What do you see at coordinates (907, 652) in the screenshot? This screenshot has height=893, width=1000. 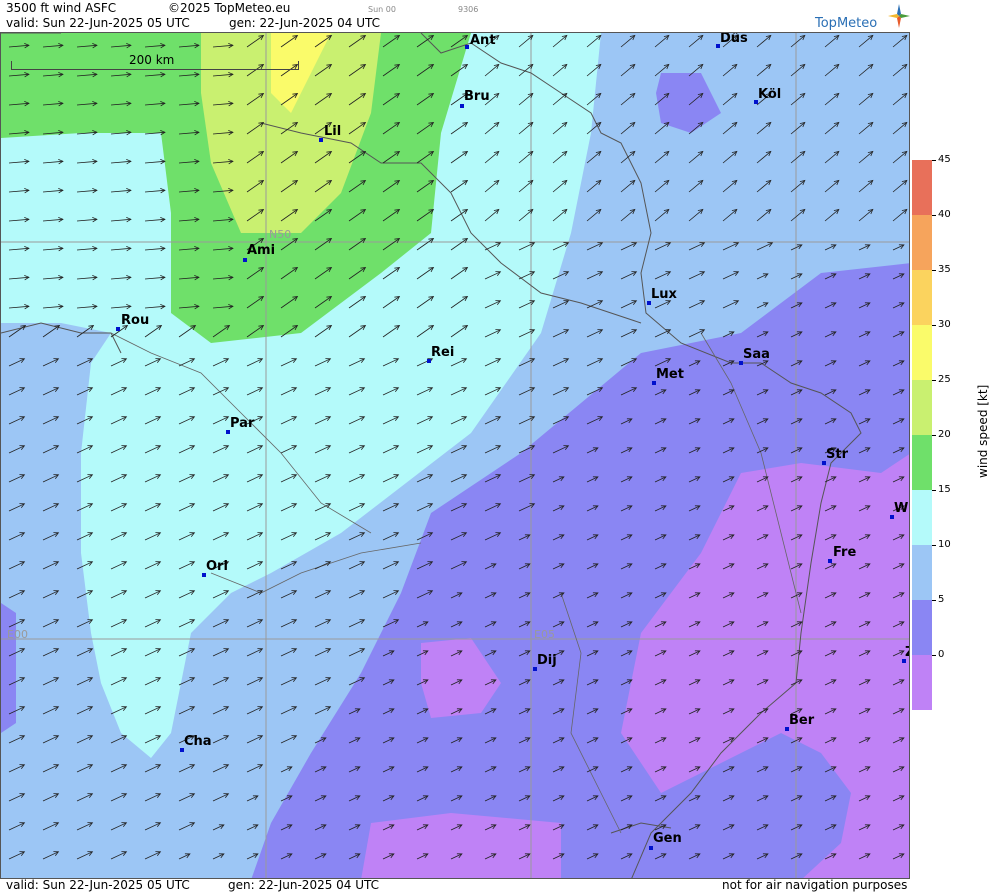 I see `city-label-z: Z` at bounding box center [907, 652].